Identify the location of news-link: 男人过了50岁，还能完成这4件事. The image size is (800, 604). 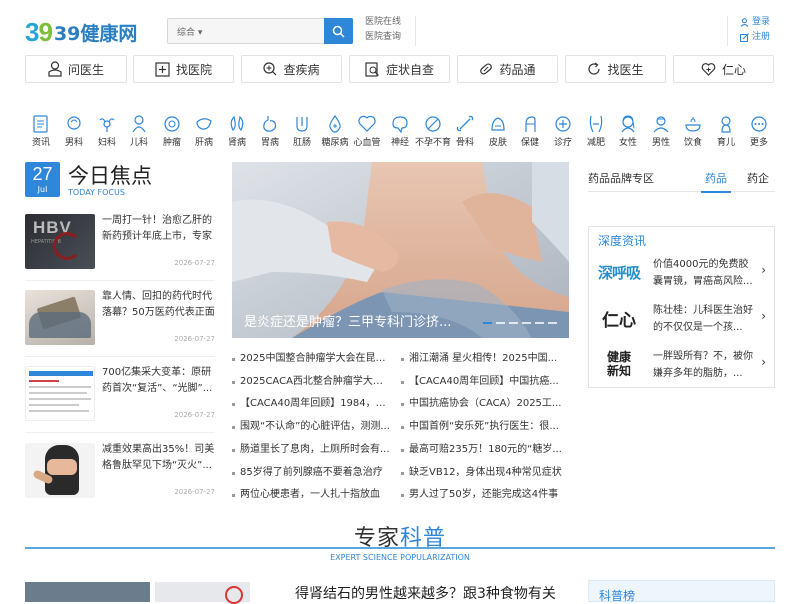
(485, 495).